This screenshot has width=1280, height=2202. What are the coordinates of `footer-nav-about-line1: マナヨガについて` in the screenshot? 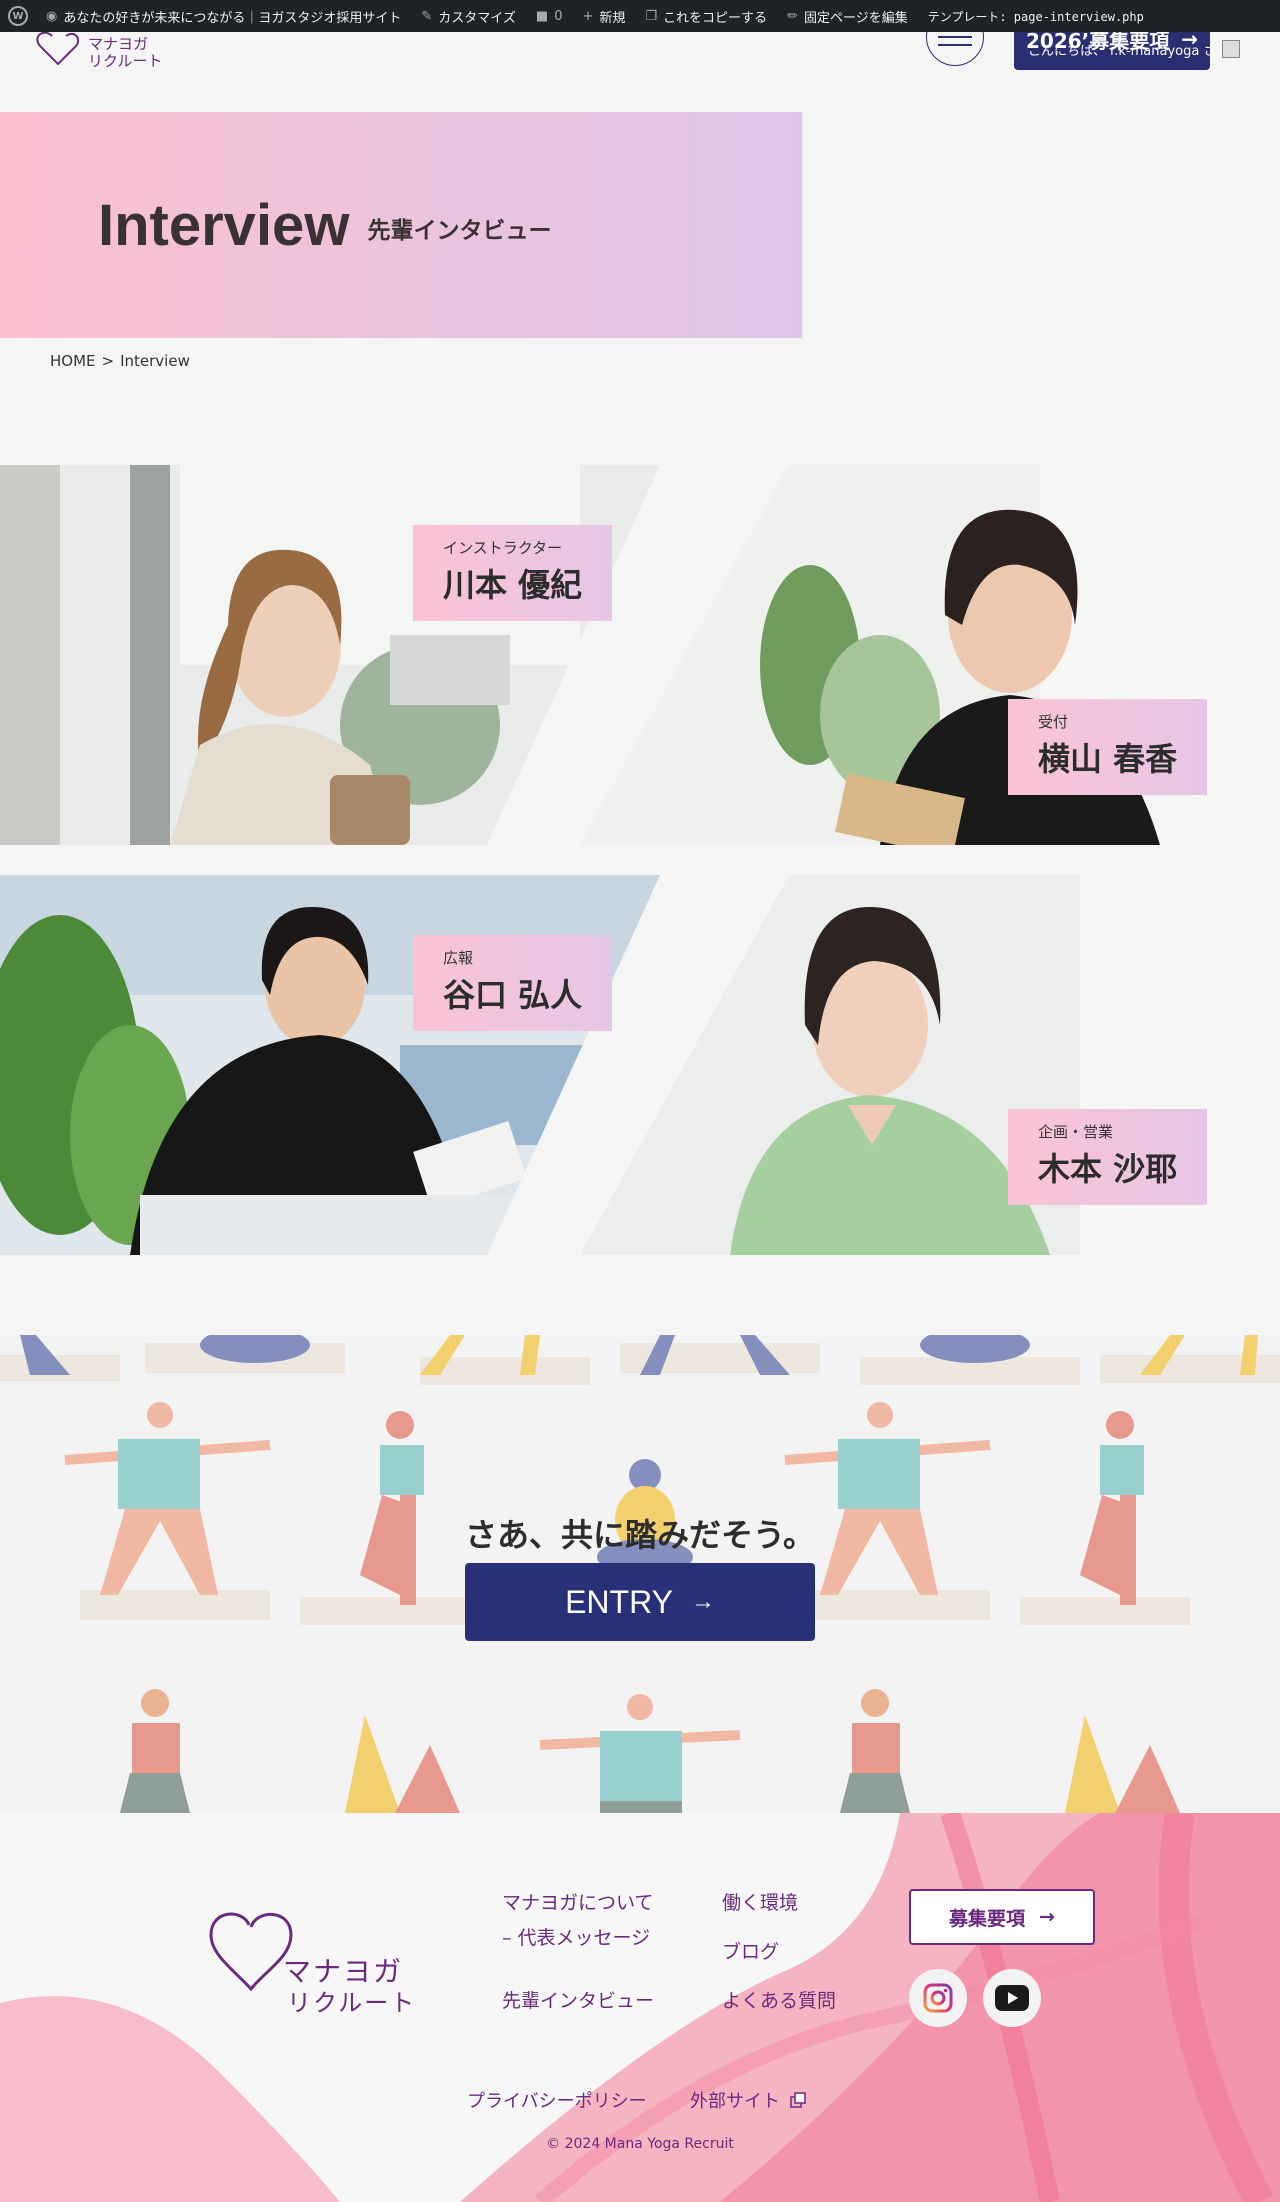 It's located at (578, 1903).